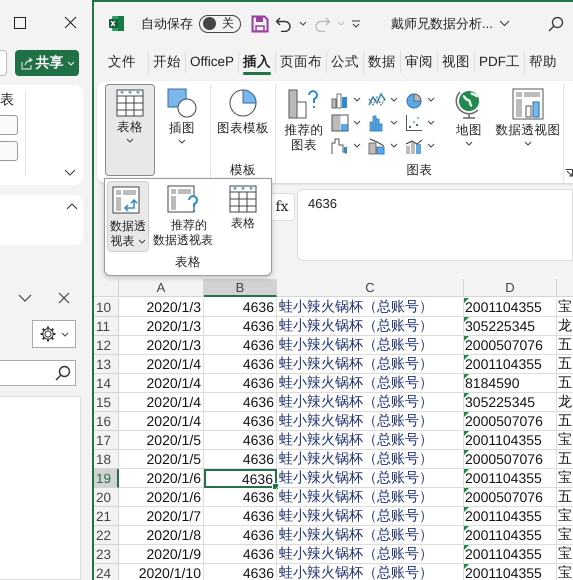 This screenshot has width=573, height=580. Describe the element at coordinates (106, 572) in the screenshot. I see `row-header: 24` at that location.